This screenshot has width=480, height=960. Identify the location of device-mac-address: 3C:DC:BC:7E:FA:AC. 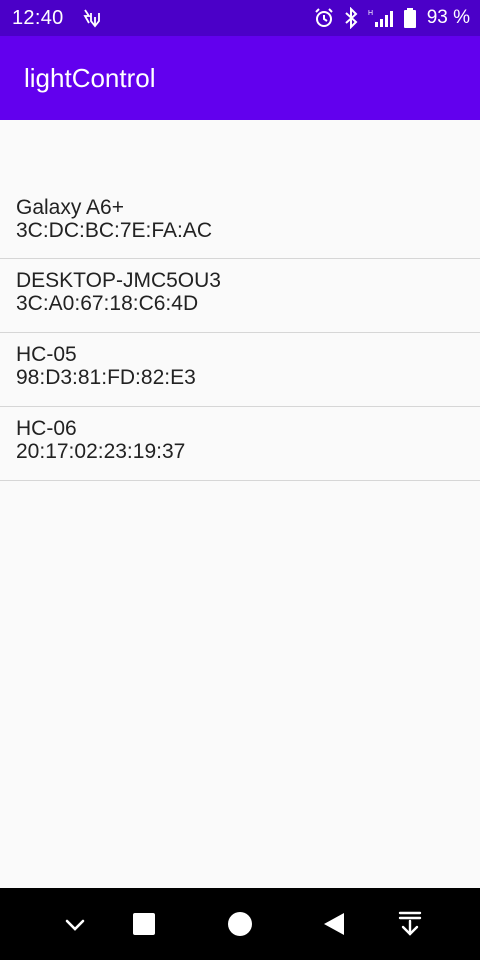
(114, 230).